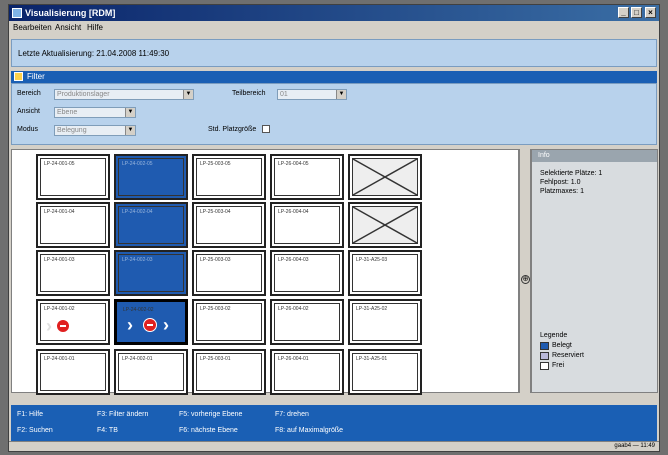 The height and width of the screenshot is (455, 668). What do you see at coordinates (307, 273) in the screenshot?
I see `storage-slot: LP-26-004-03` at bounding box center [307, 273].